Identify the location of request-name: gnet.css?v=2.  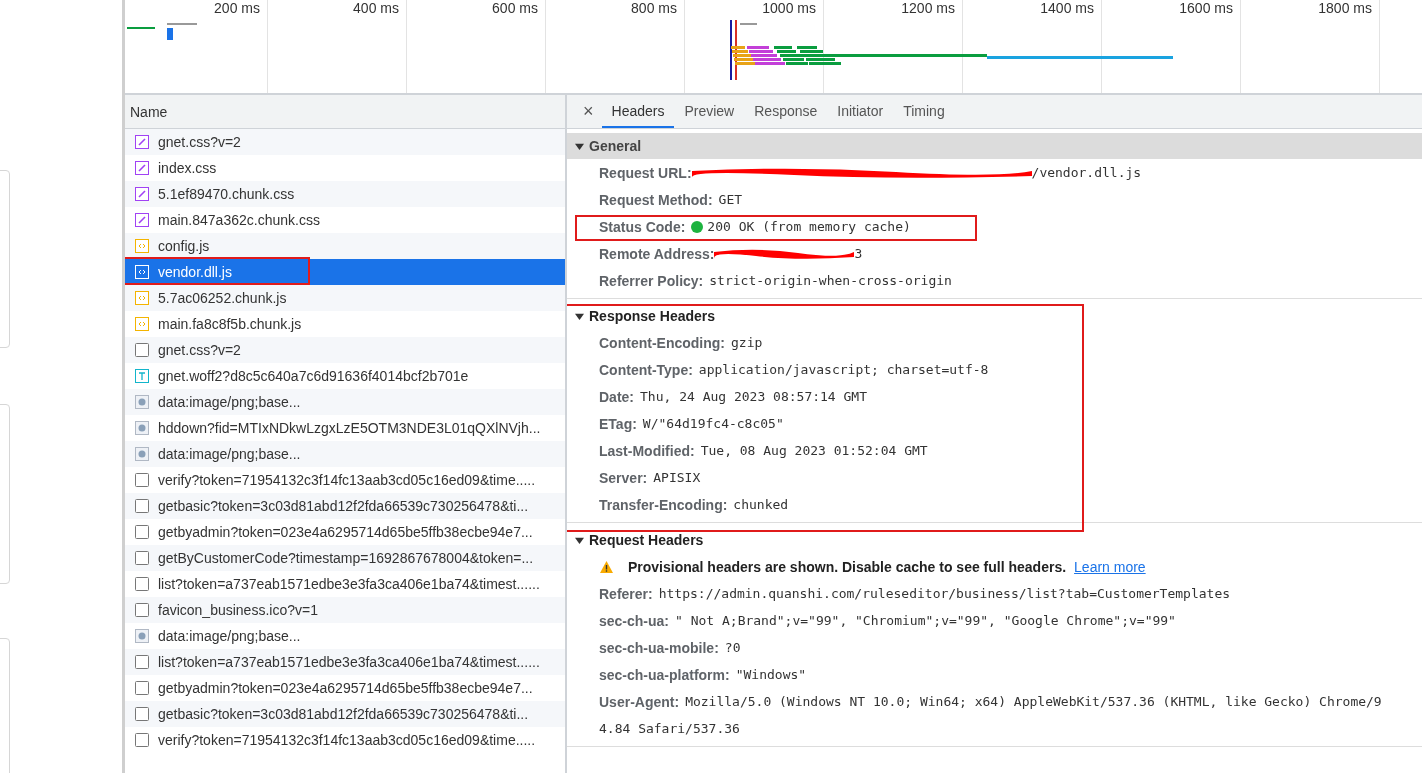
(199, 142).